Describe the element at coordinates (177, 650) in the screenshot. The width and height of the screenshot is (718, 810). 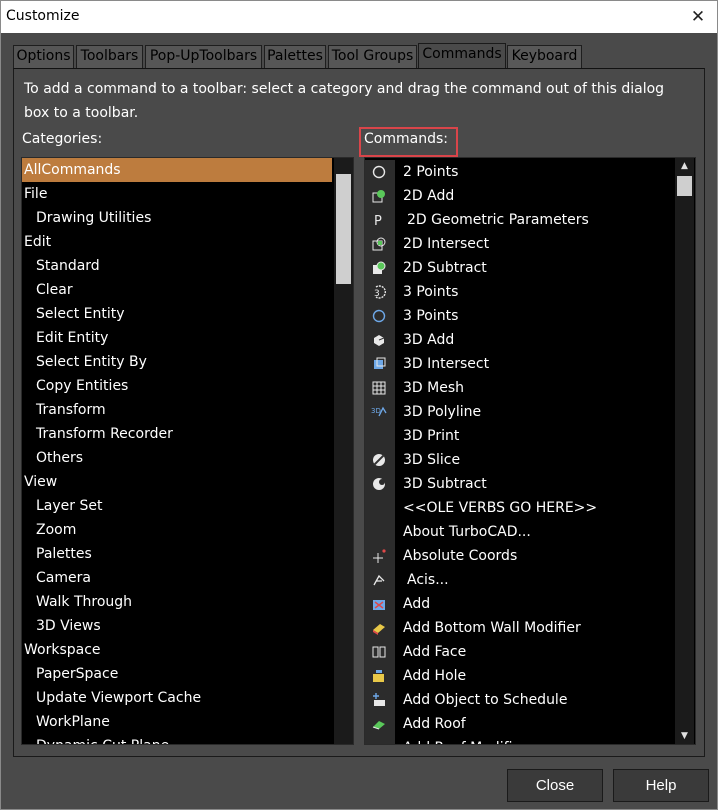
I see `category-item: Workspace` at that location.